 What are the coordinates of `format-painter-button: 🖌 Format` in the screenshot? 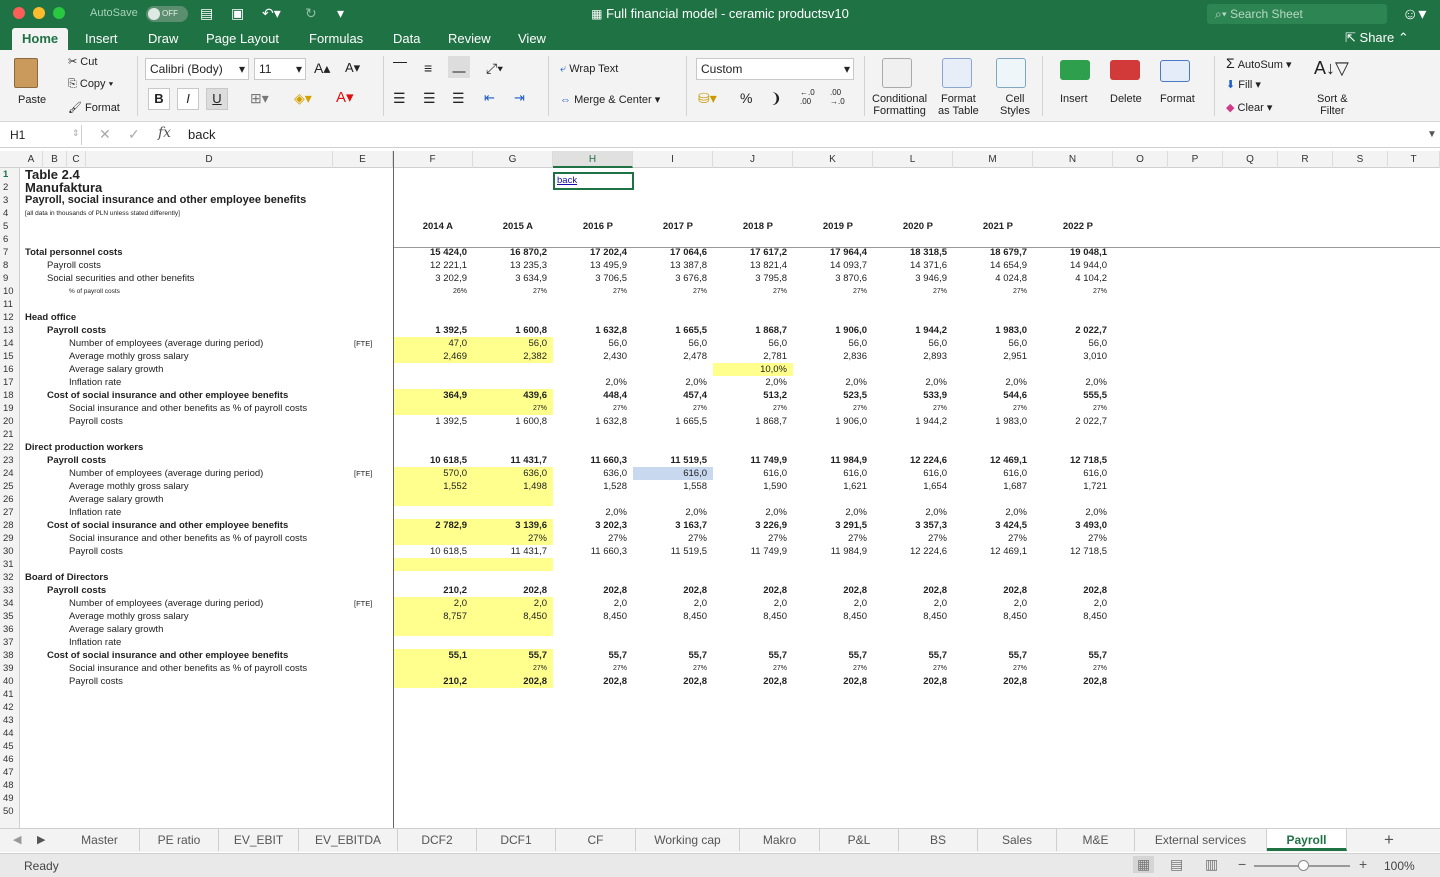 It's located at (94, 107).